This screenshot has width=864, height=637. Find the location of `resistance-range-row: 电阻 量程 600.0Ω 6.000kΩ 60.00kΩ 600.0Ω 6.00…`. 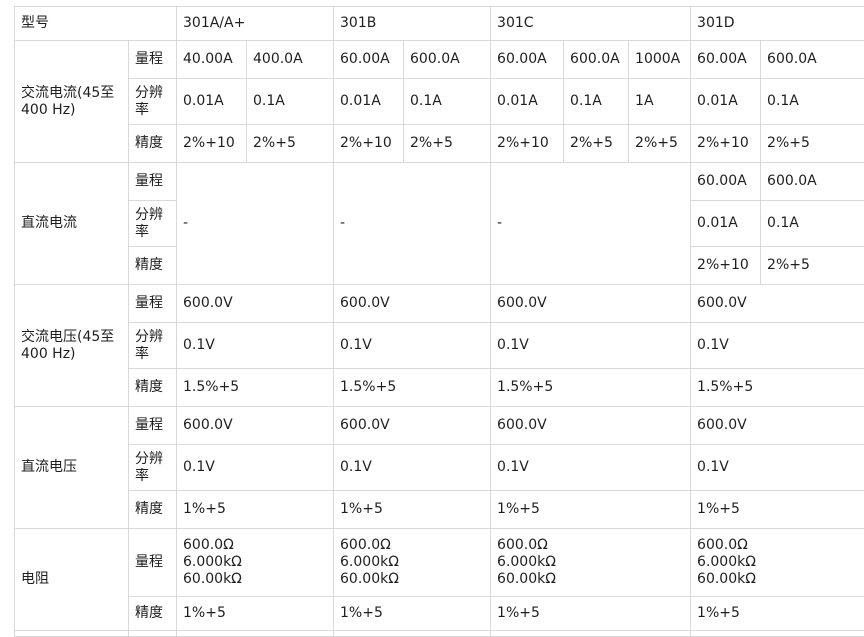

resistance-range-row: 电阻 量程 600.0Ω 6.000kΩ 60.00kΩ 600.0Ω 6.00… is located at coordinates (439, 563).